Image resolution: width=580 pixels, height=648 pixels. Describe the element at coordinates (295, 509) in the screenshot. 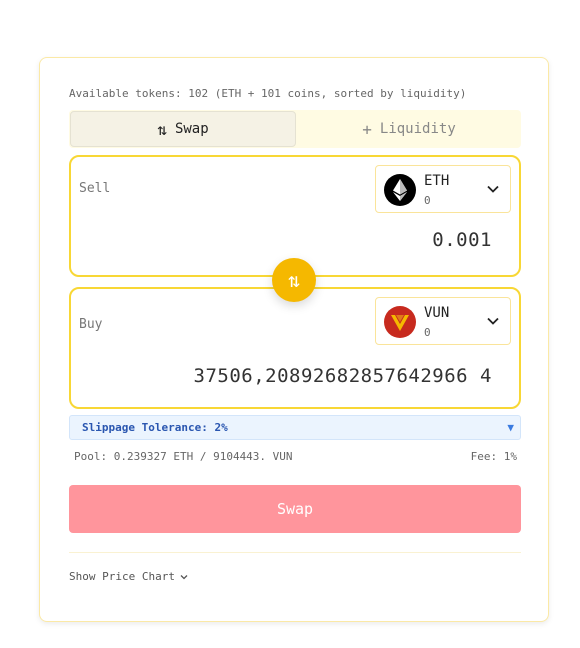

I see `swap-button: Swap` at that location.